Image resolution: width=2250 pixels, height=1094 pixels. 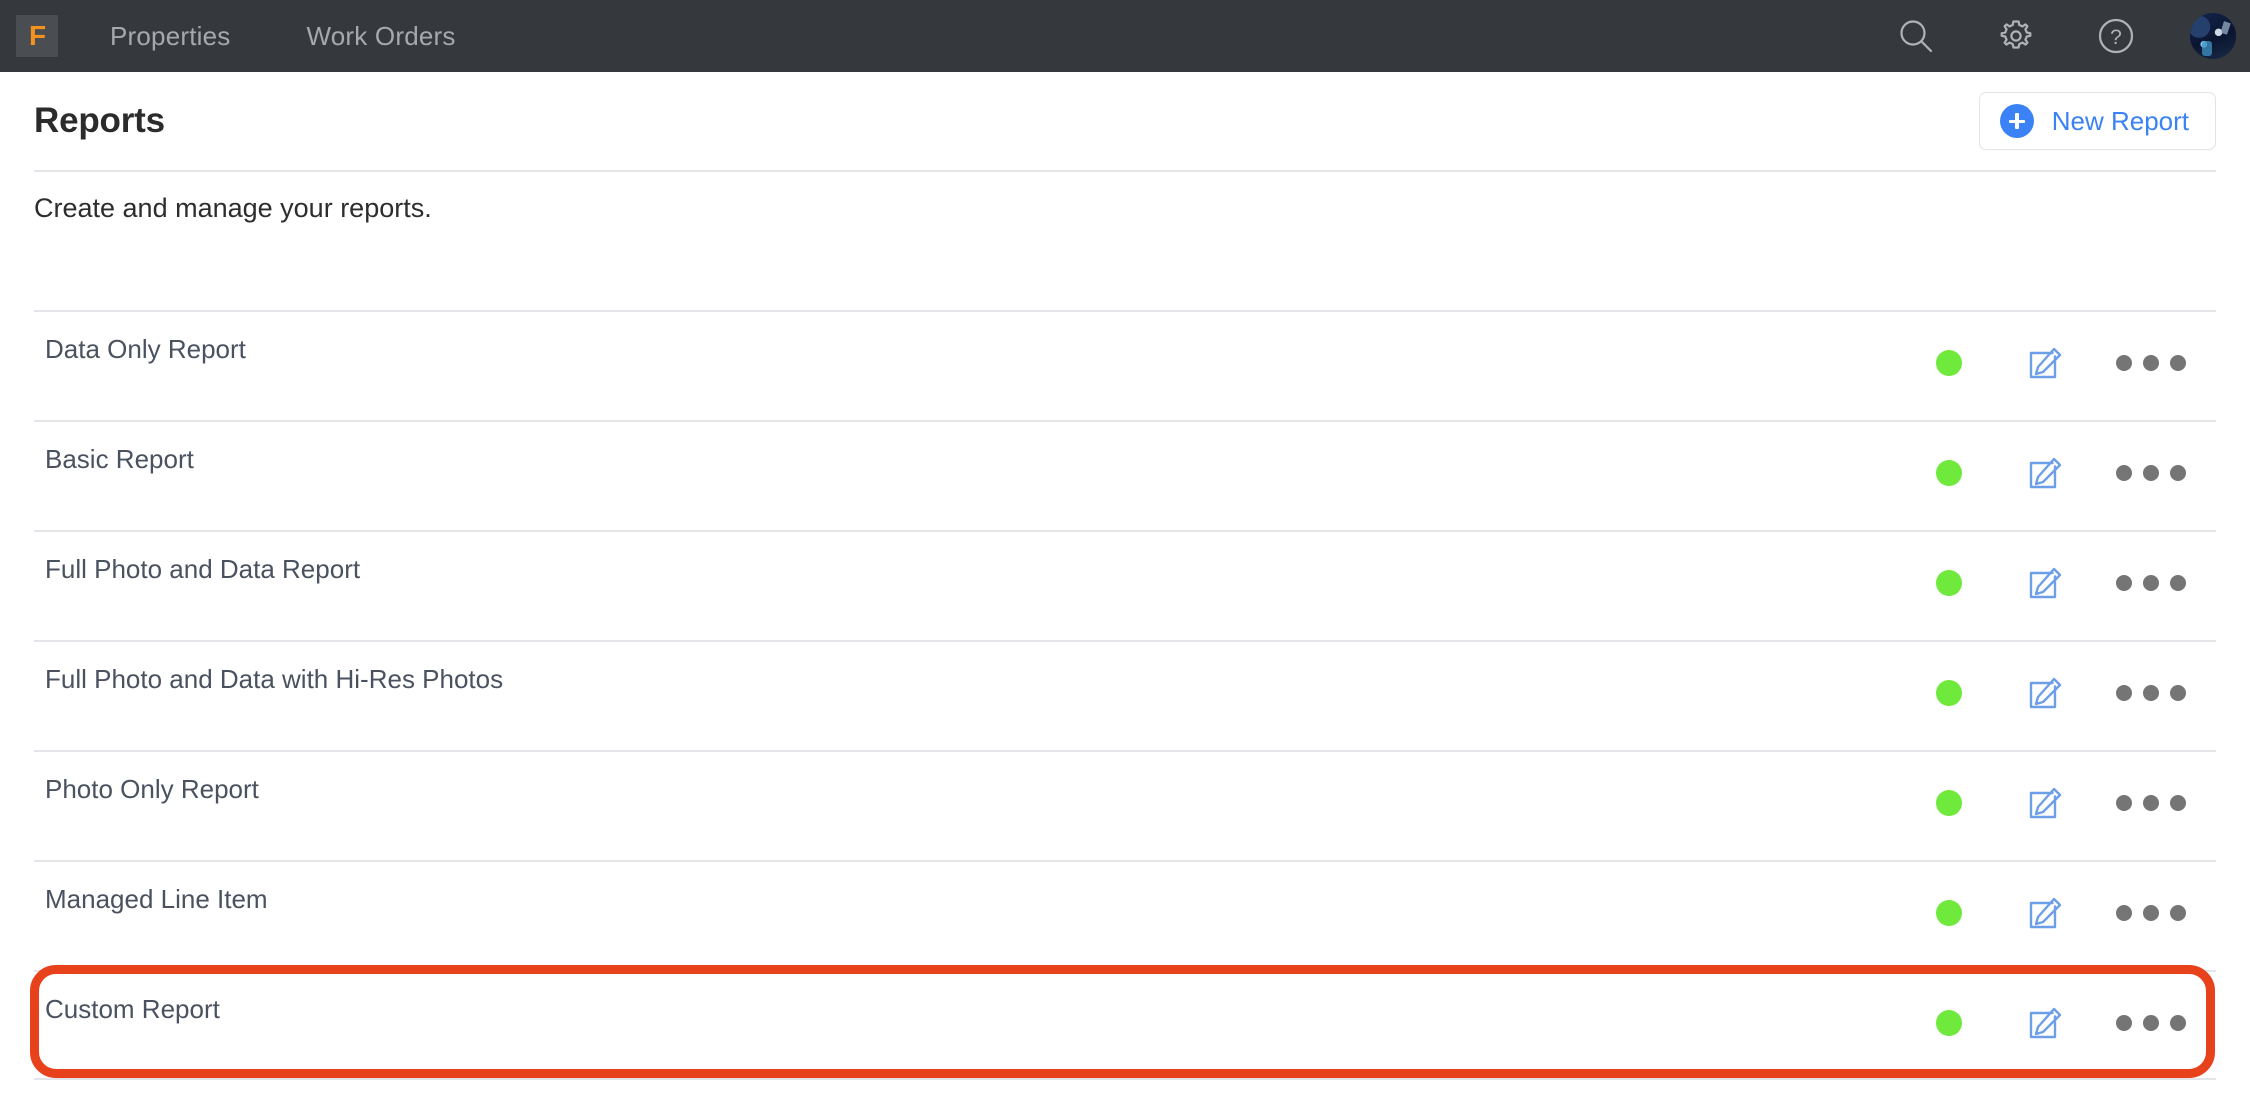 I want to click on top-navigation-bar: F Properties Work Orders ?, so click(x=1125, y=36).